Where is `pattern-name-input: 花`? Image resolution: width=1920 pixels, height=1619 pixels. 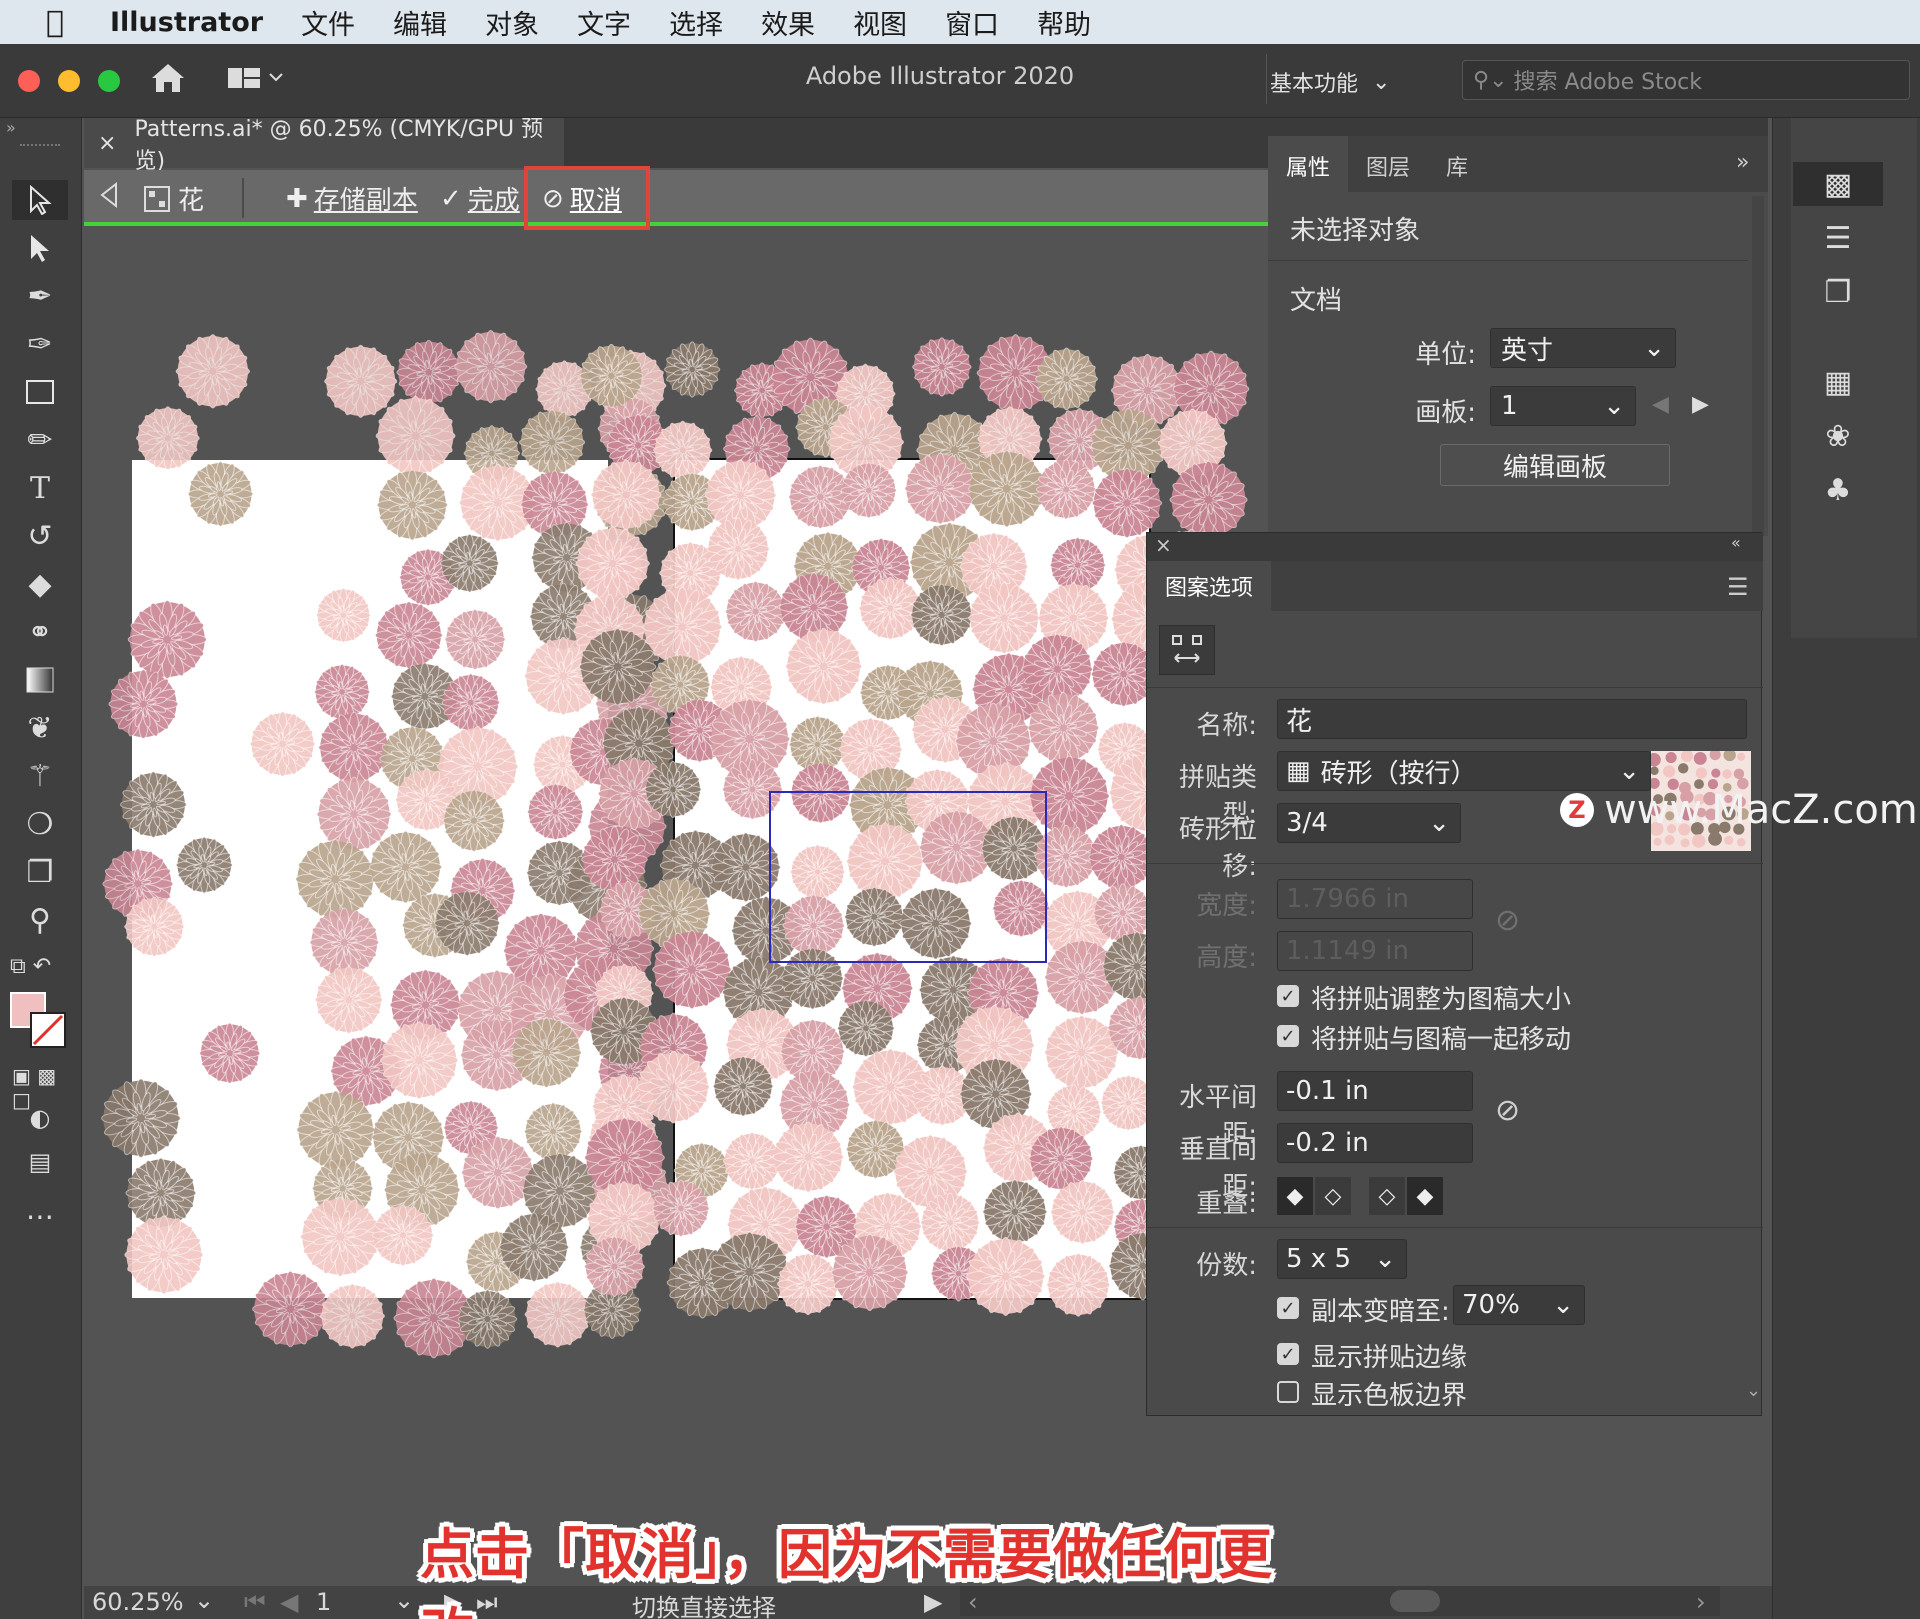
pattern-name-input: 花 is located at coordinates (1512, 719).